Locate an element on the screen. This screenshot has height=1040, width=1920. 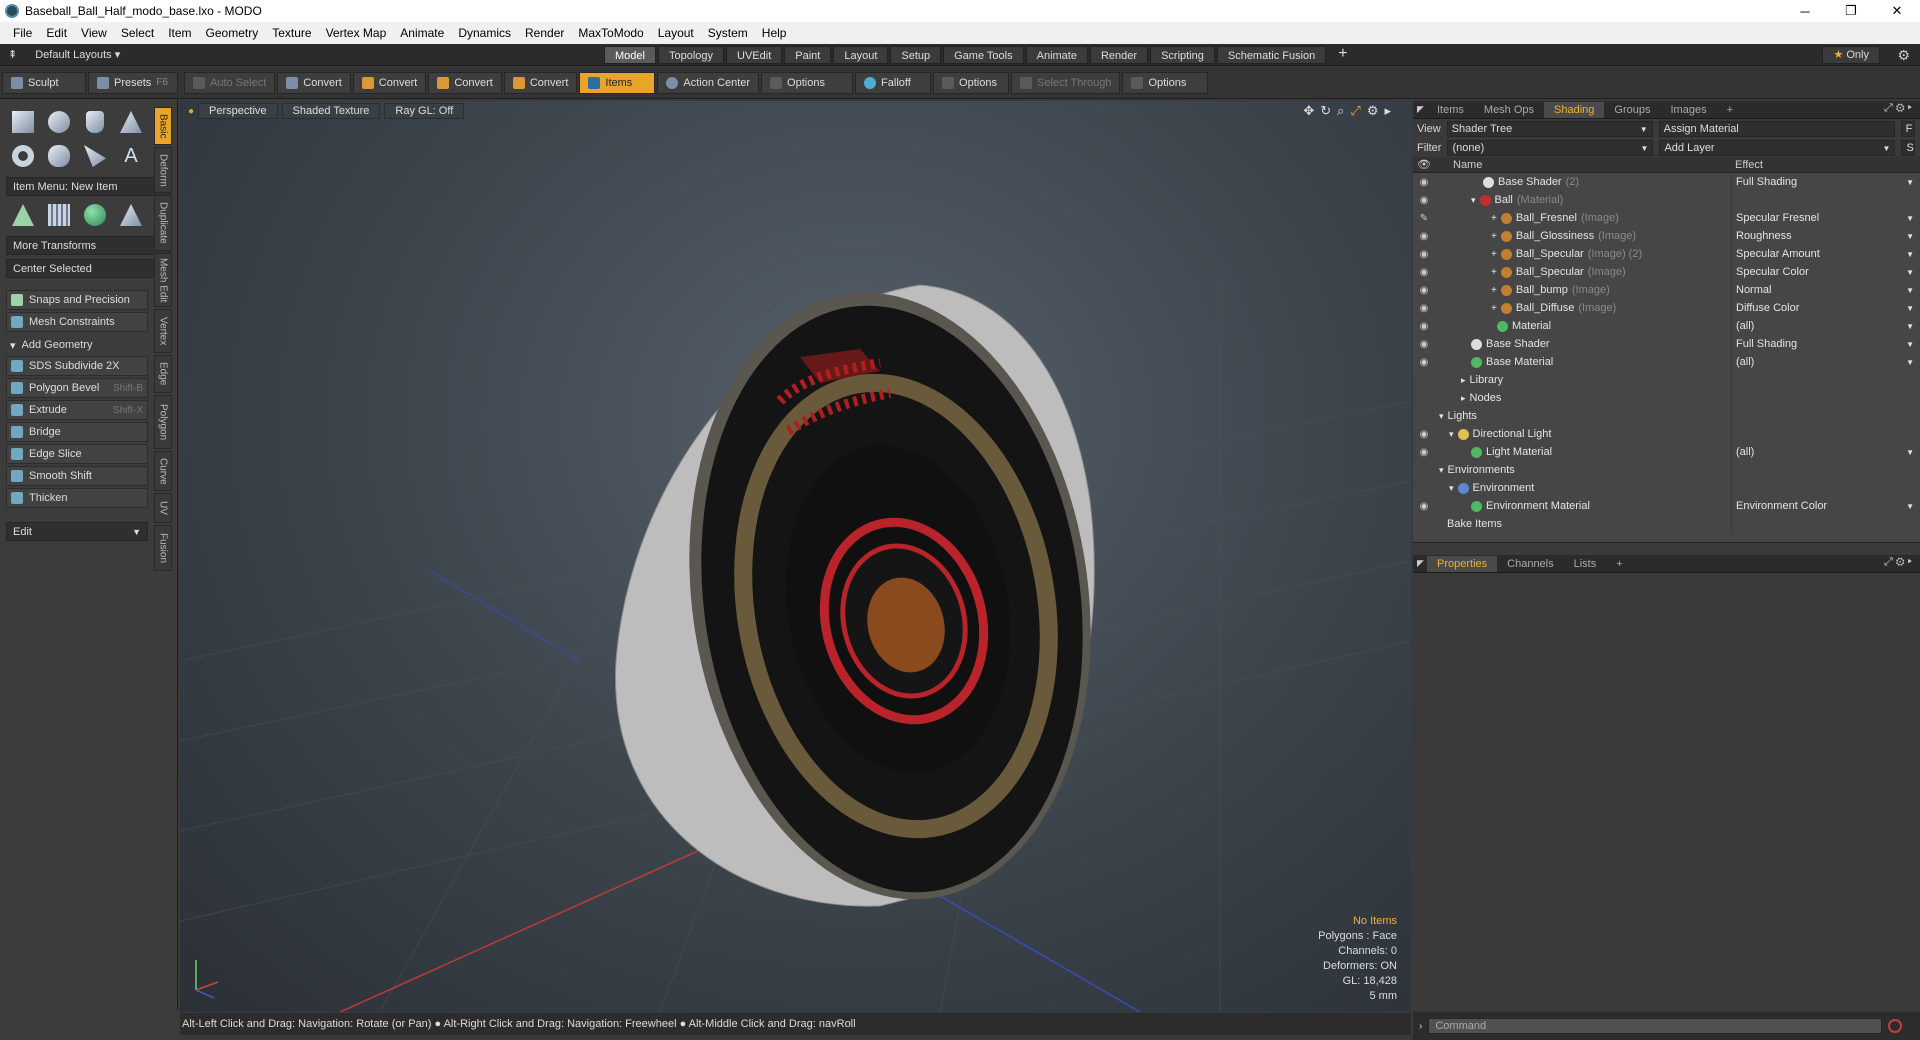
falloff-options-button: Options is located at coordinates (971, 82).